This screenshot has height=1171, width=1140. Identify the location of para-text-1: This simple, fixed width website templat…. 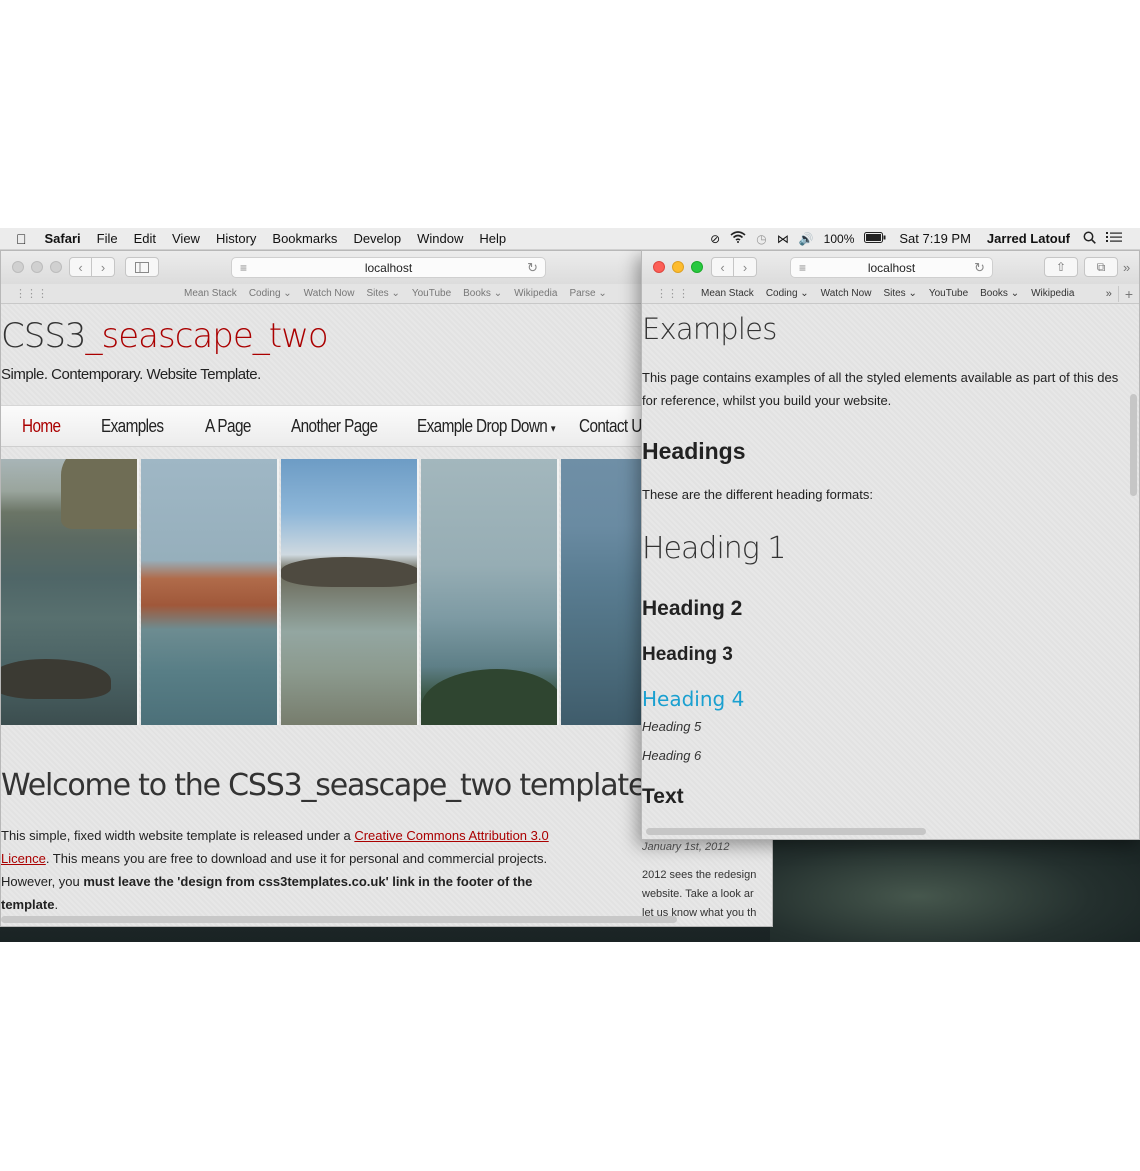
(178, 835).